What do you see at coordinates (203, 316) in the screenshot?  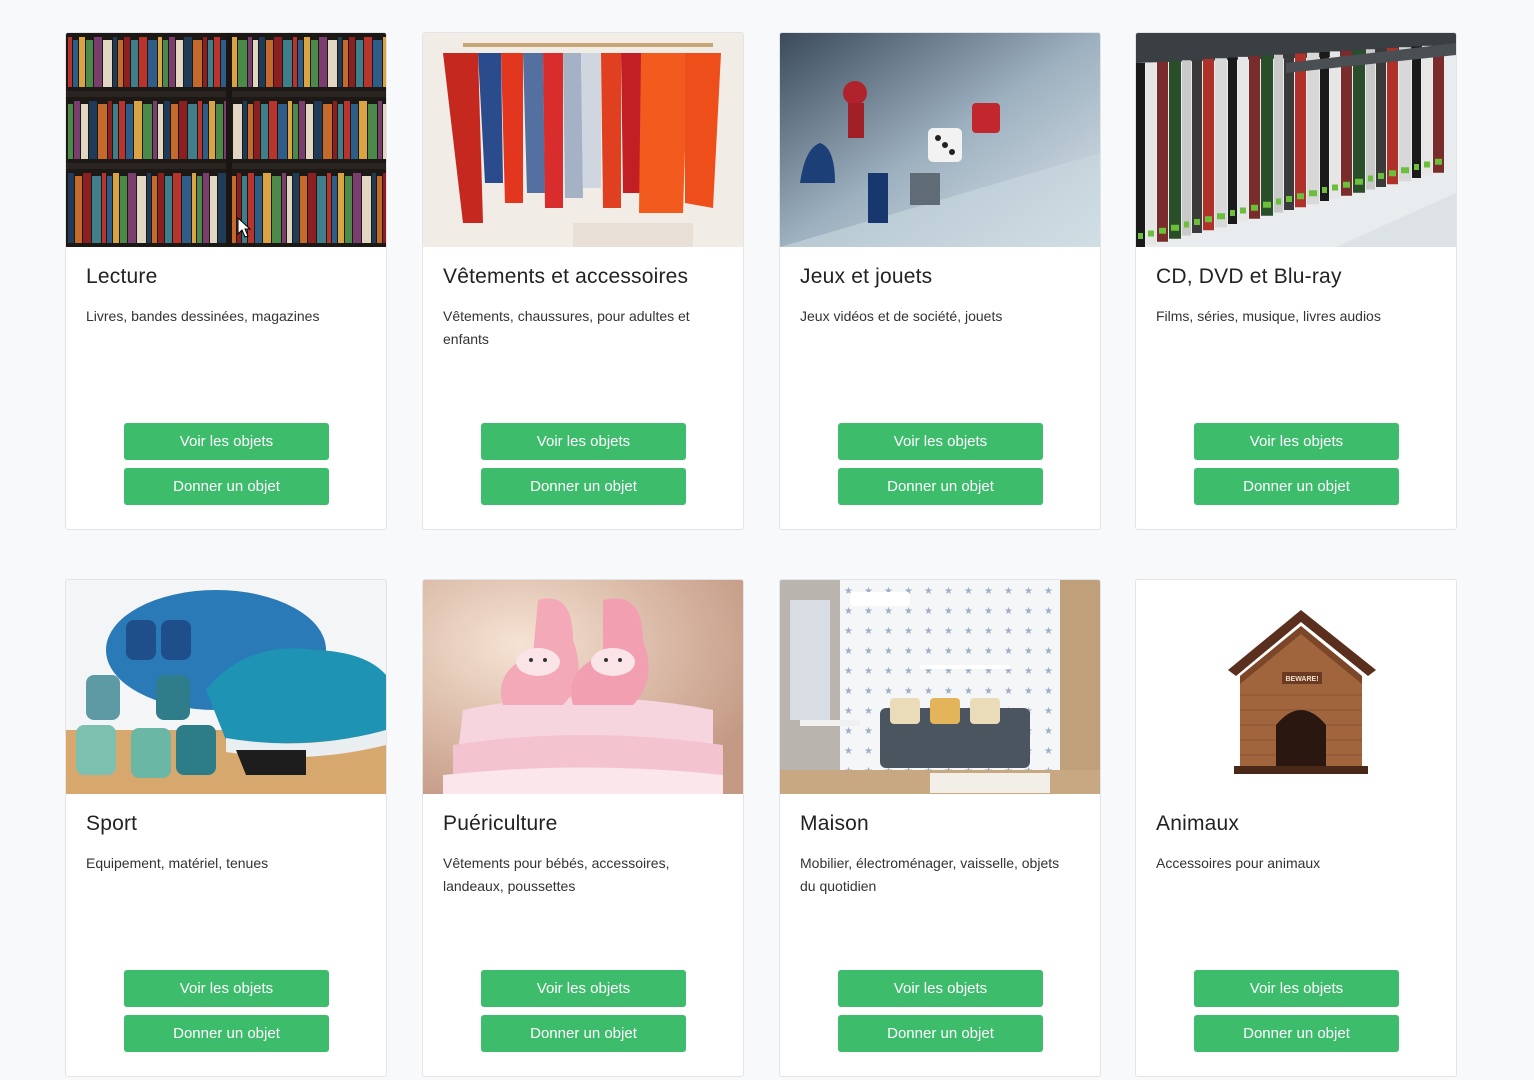 I see `card-description: Livres, bandes dessinées, magazines` at bounding box center [203, 316].